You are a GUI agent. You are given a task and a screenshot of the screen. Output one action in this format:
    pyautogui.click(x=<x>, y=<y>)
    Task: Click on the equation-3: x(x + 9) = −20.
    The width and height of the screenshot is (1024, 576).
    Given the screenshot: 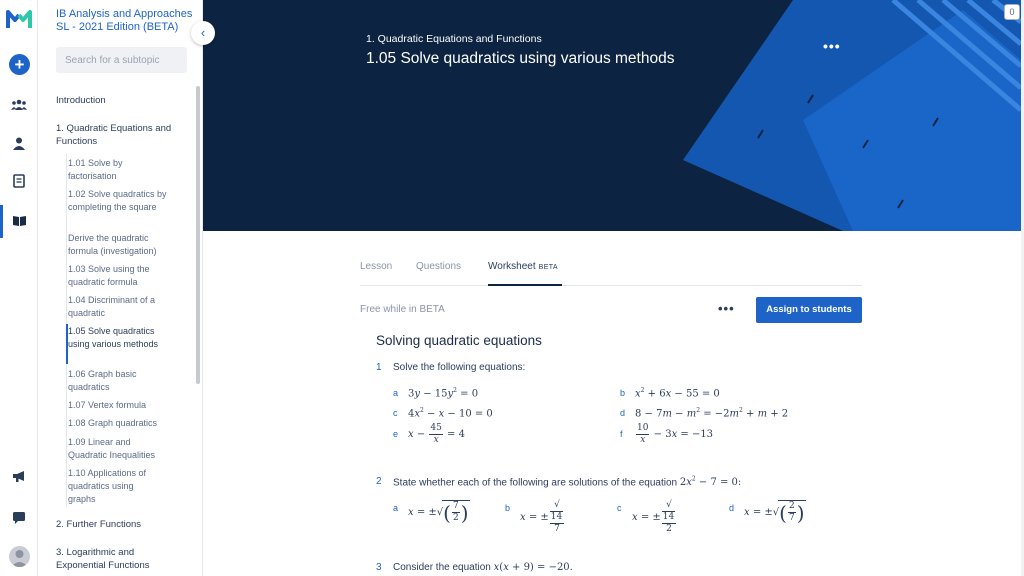 What is the action you would take?
    pyautogui.click(x=533, y=567)
    